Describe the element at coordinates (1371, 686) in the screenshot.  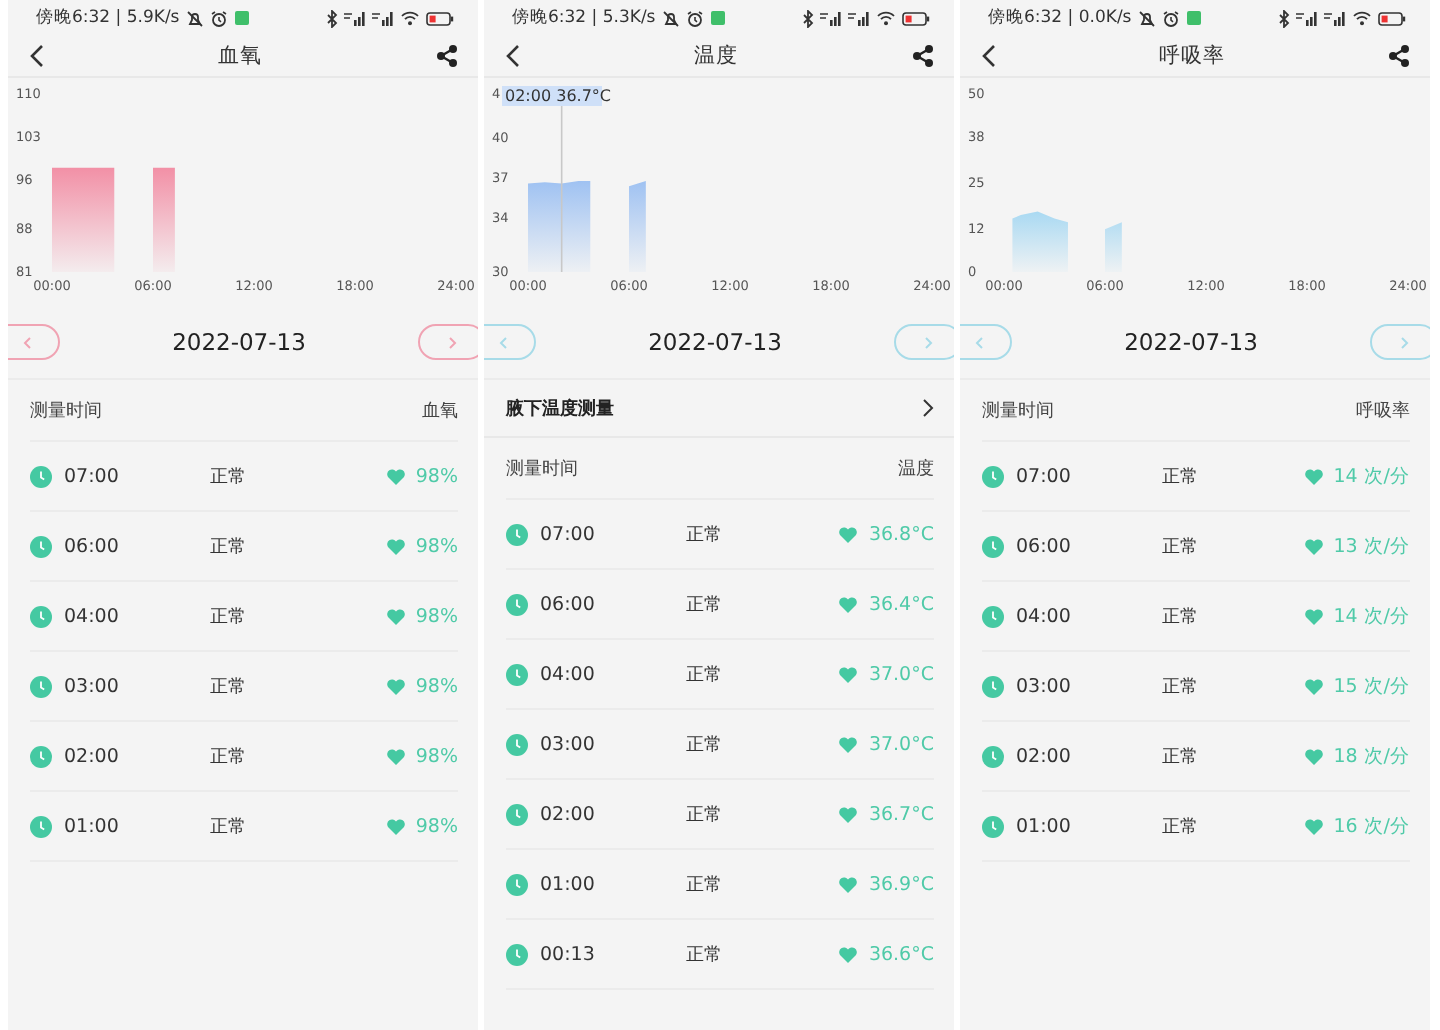
I see `reading-value: 15 次/分` at that location.